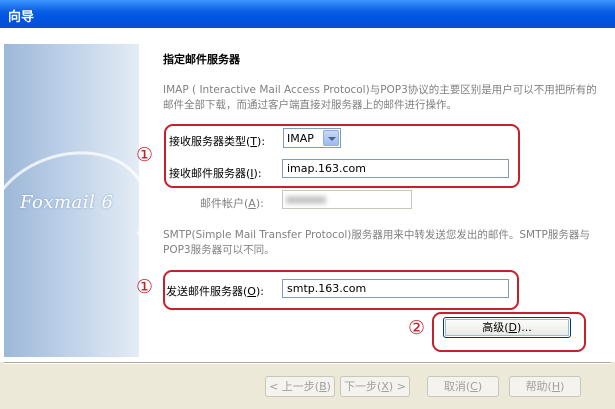 The width and height of the screenshot is (615, 409). What do you see at coordinates (463, 386) in the screenshot?
I see `cancel-button: 取消(C)` at bounding box center [463, 386].